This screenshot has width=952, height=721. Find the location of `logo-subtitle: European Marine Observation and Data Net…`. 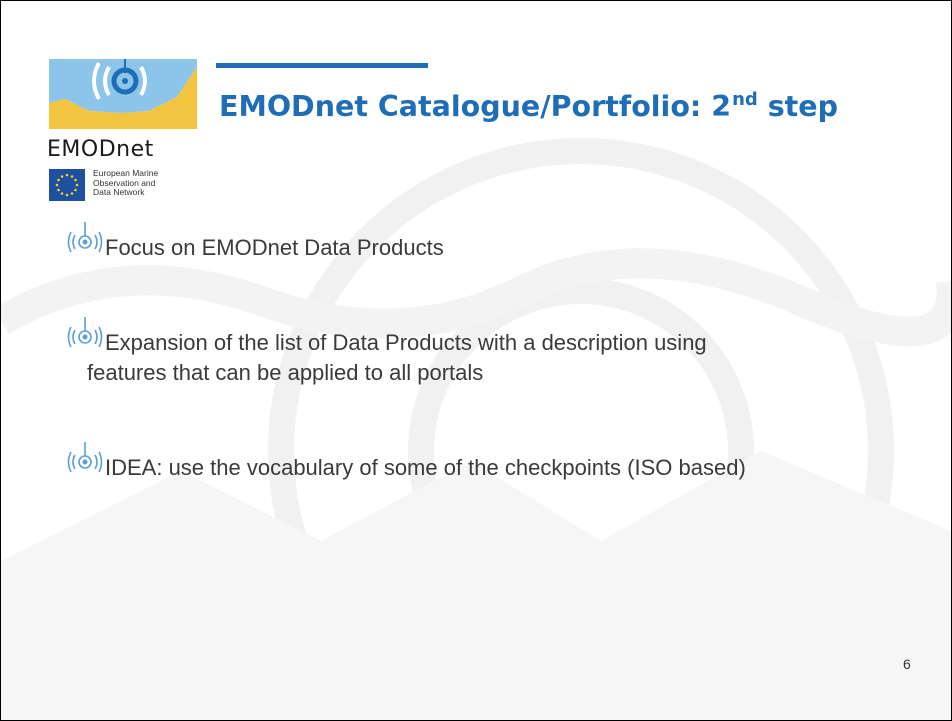

logo-subtitle: European Marine Observation and Data Net… is located at coordinates (125, 183).